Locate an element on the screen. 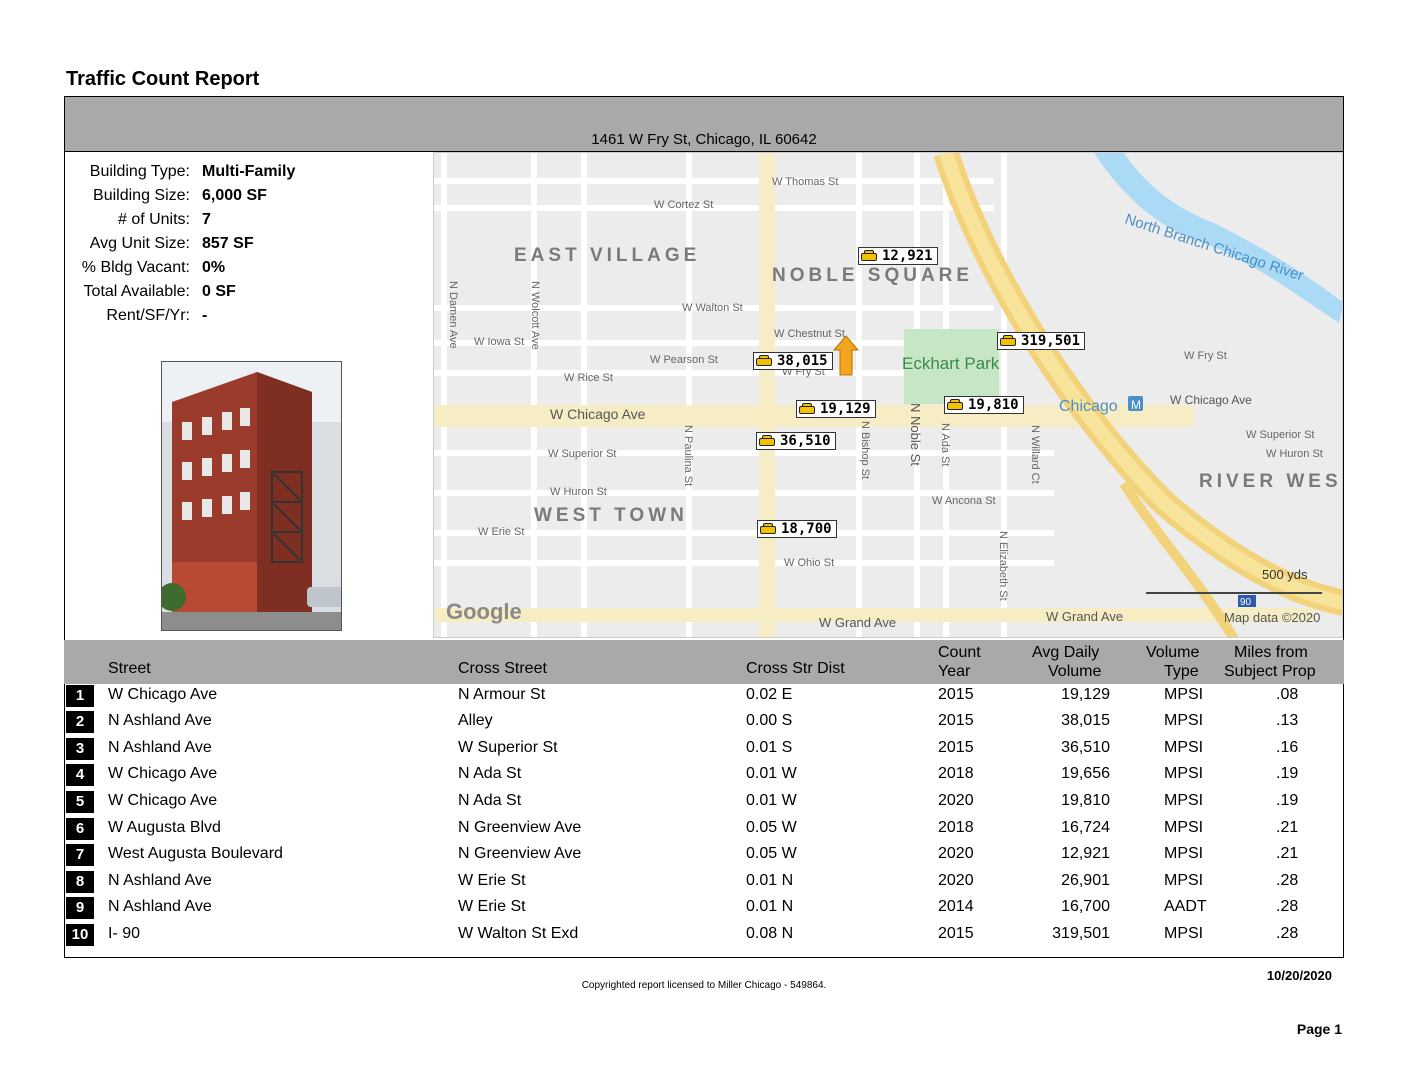 This screenshot has height=1088, width=1408. cell-year: 2014 is located at coordinates (956, 906).